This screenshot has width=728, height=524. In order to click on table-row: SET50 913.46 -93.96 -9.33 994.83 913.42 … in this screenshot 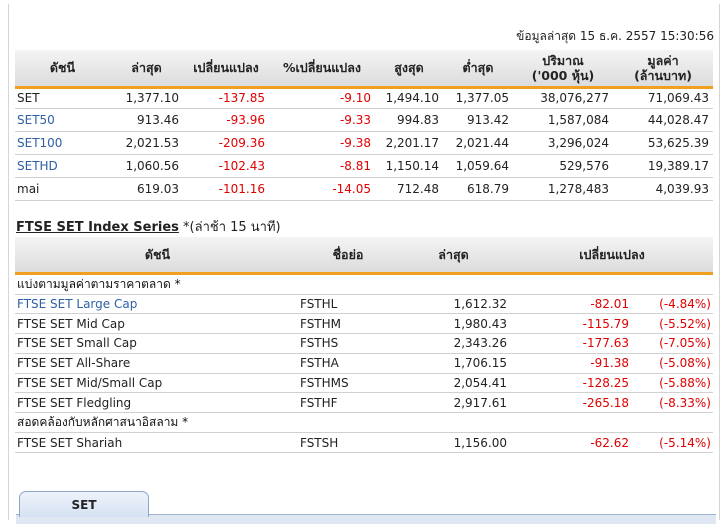, I will do `click(364, 119)`.